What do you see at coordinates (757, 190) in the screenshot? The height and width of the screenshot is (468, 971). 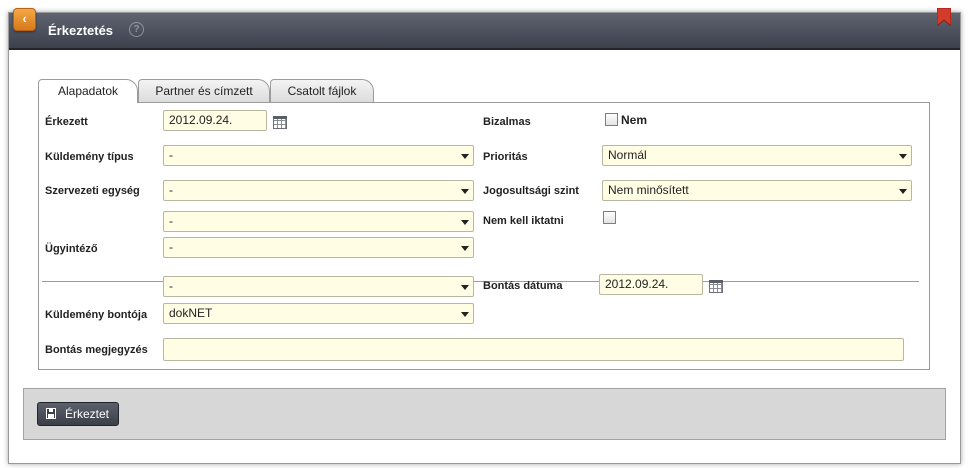 I see `jogosultsagi-szint-select: Nem minősített` at bounding box center [757, 190].